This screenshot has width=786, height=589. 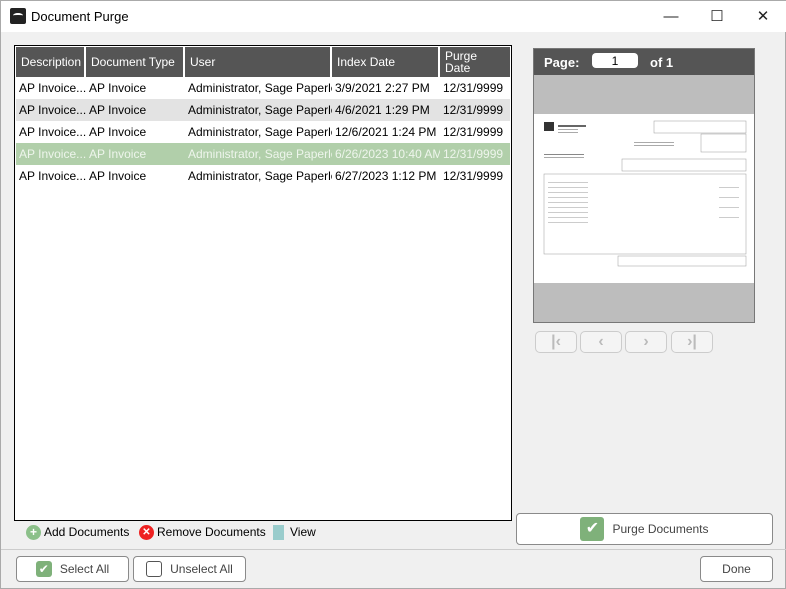 What do you see at coordinates (646, 342) in the screenshot?
I see `next-page-button: ›` at bounding box center [646, 342].